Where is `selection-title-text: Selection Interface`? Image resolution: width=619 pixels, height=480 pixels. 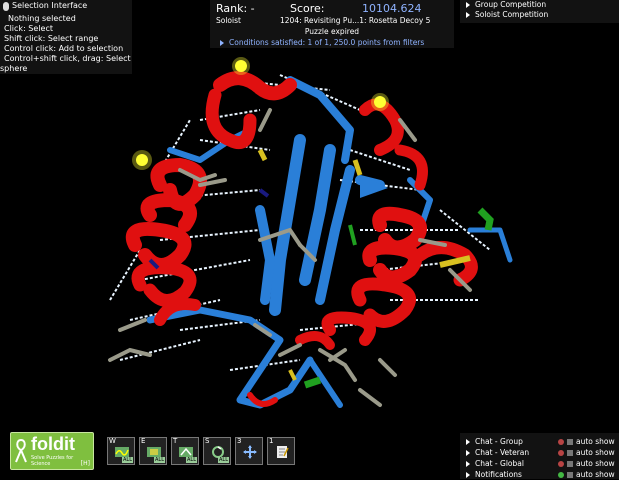 selection-title-text: Selection Interface is located at coordinates (50, 5).